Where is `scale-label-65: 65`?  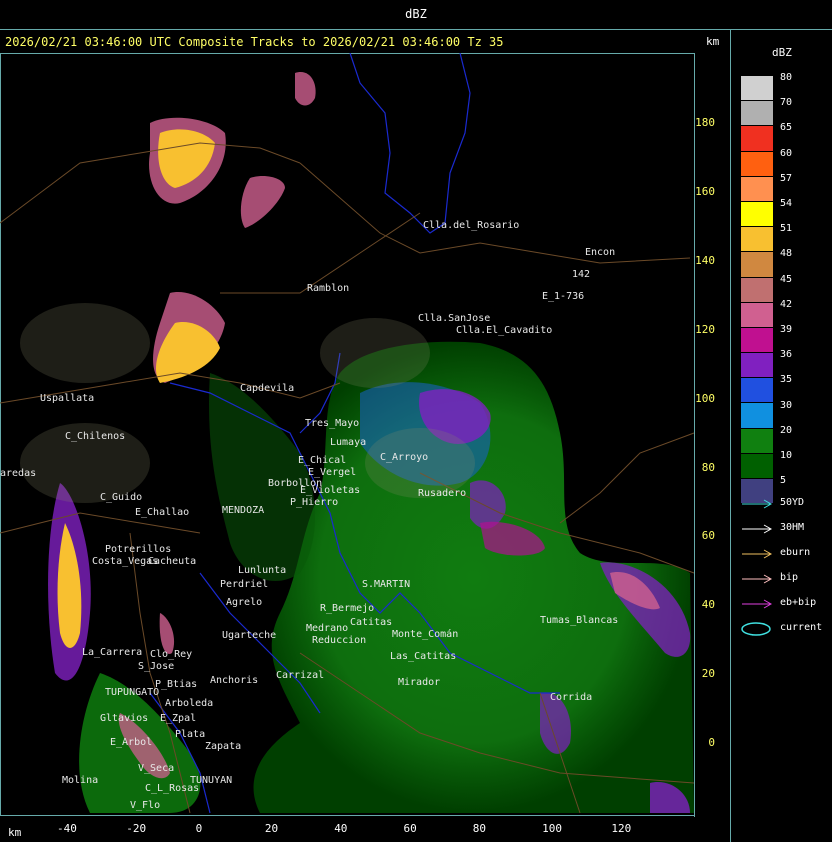 scale-label-65: 65 is located at coordinates (786, 128).